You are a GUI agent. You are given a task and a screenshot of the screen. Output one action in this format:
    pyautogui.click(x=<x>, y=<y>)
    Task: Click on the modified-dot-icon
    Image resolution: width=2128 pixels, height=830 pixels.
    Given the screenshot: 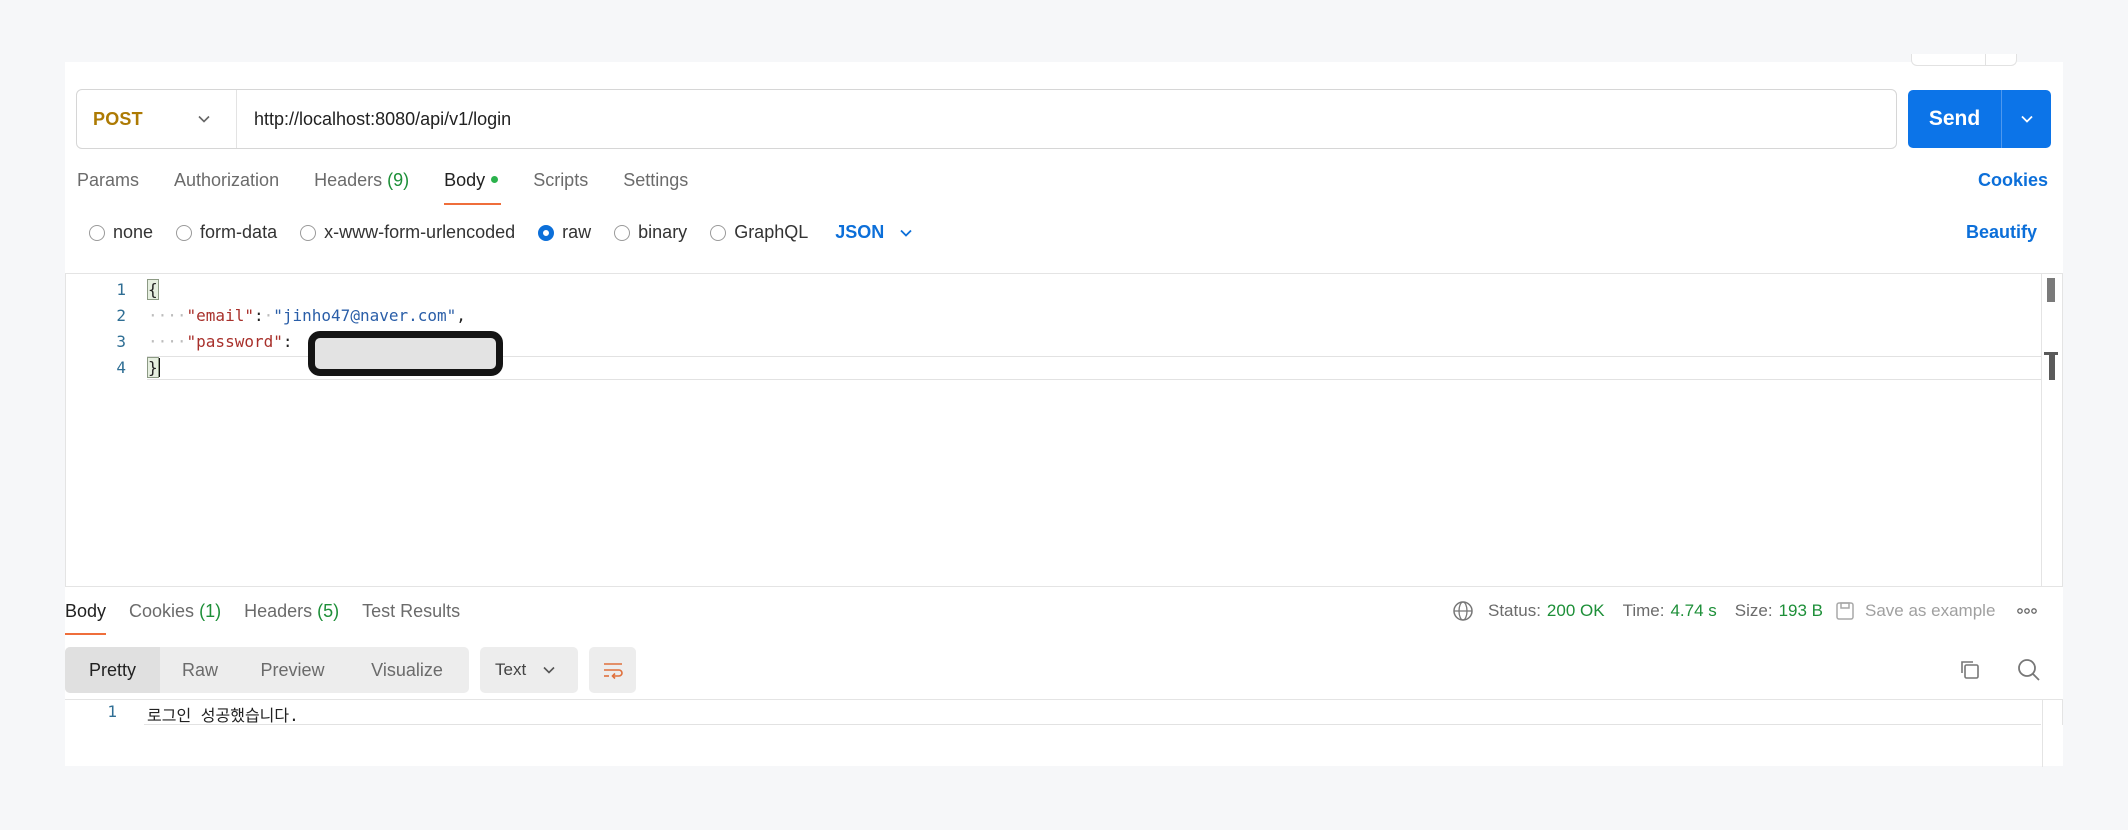 What is the action you would take?
    pyautogui.click(x=495, y=179)
    